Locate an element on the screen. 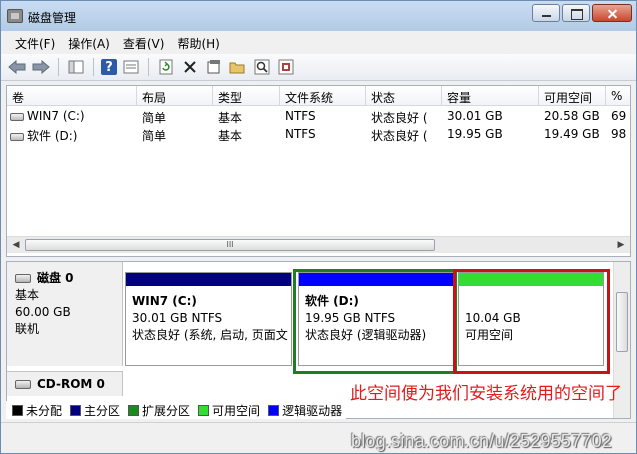 This screenshot has height=454, width=637. forward-arrow-icon is located at coordinates (41, 67).